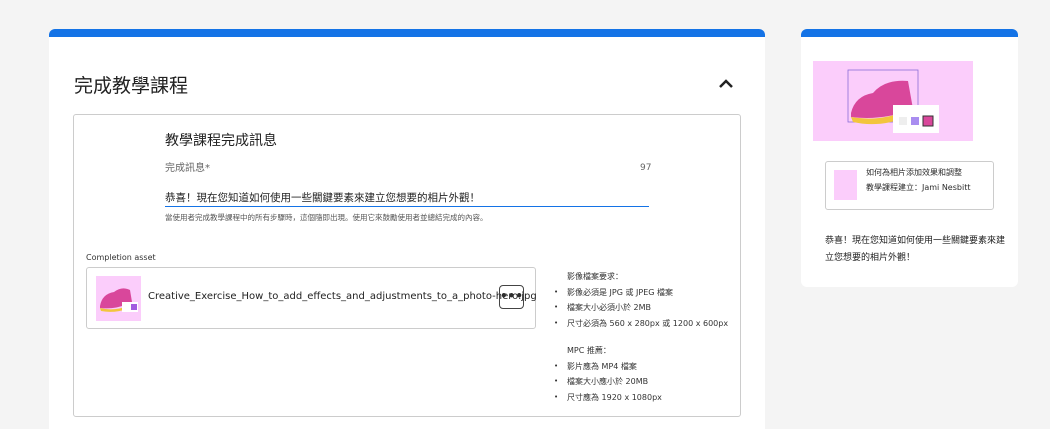 Image resolution: width=1050 pixels, height=429 pixels. Describe the element at coordinates (641, 293) in the screenshot. I see `req-item: 影像必須是 JPG 或 JPEG 檔案` at that location.